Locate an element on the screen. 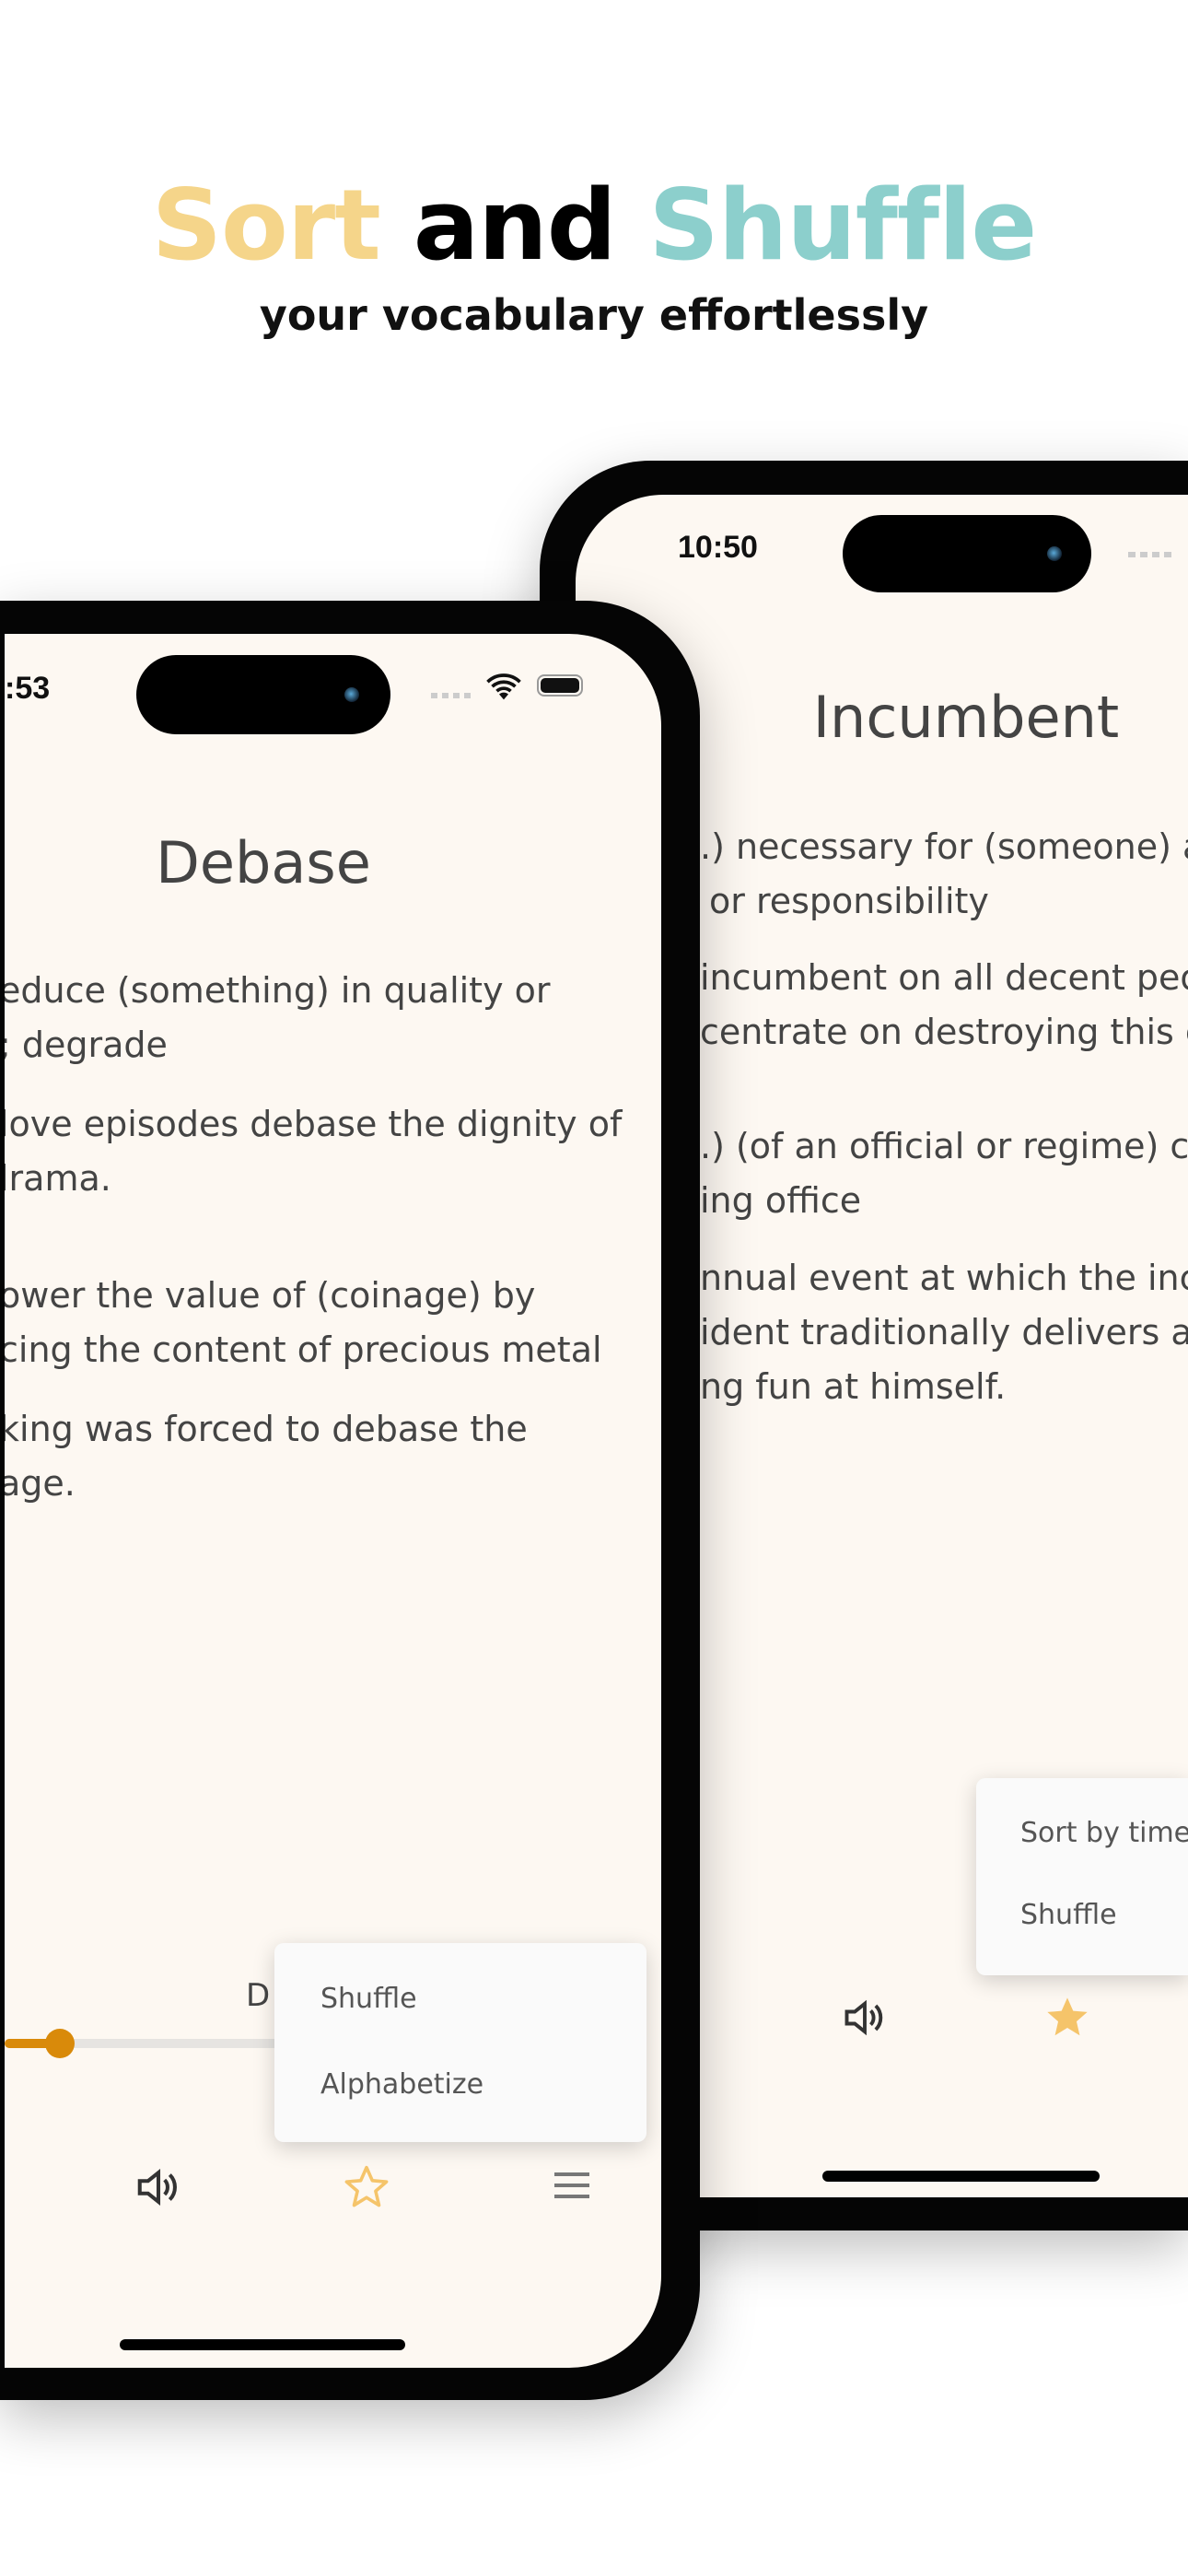 The image size is (1188, 2576). definition-line: incumbent on all decent peop is located at coordinates (944, 978).